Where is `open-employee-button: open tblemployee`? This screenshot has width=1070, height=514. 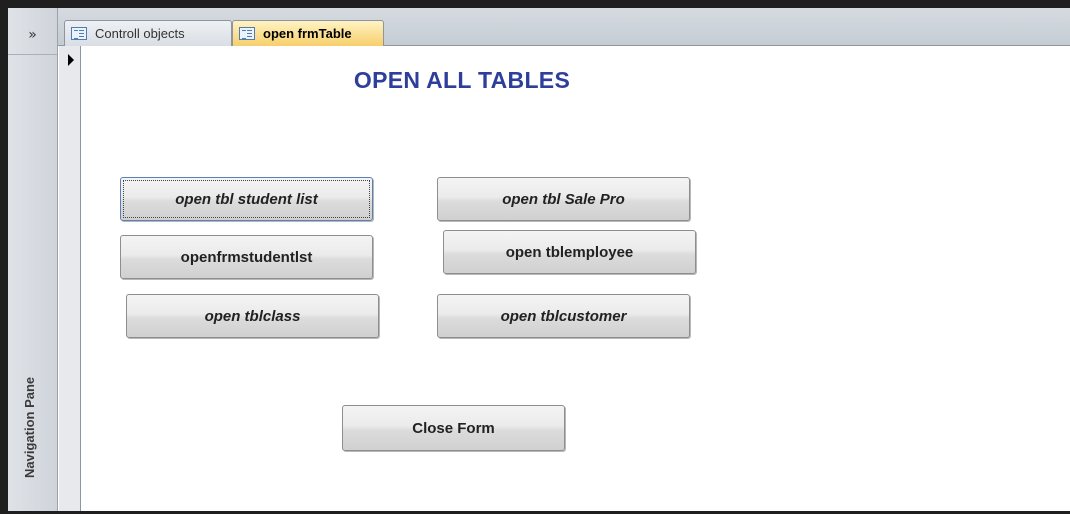
open-employee-button: open tblemployee is located at coordinates (569, 252).